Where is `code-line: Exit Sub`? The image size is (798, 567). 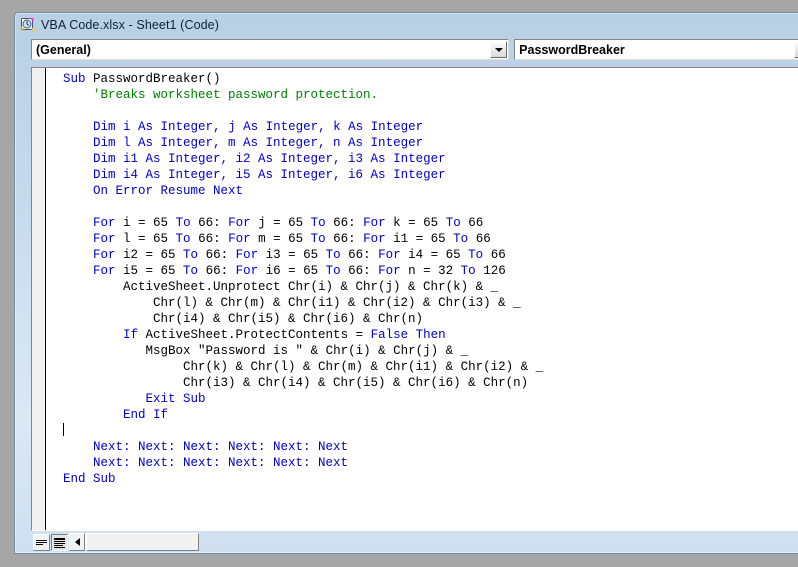
code-line: Exit Sub is located at coordinates (423, 399).